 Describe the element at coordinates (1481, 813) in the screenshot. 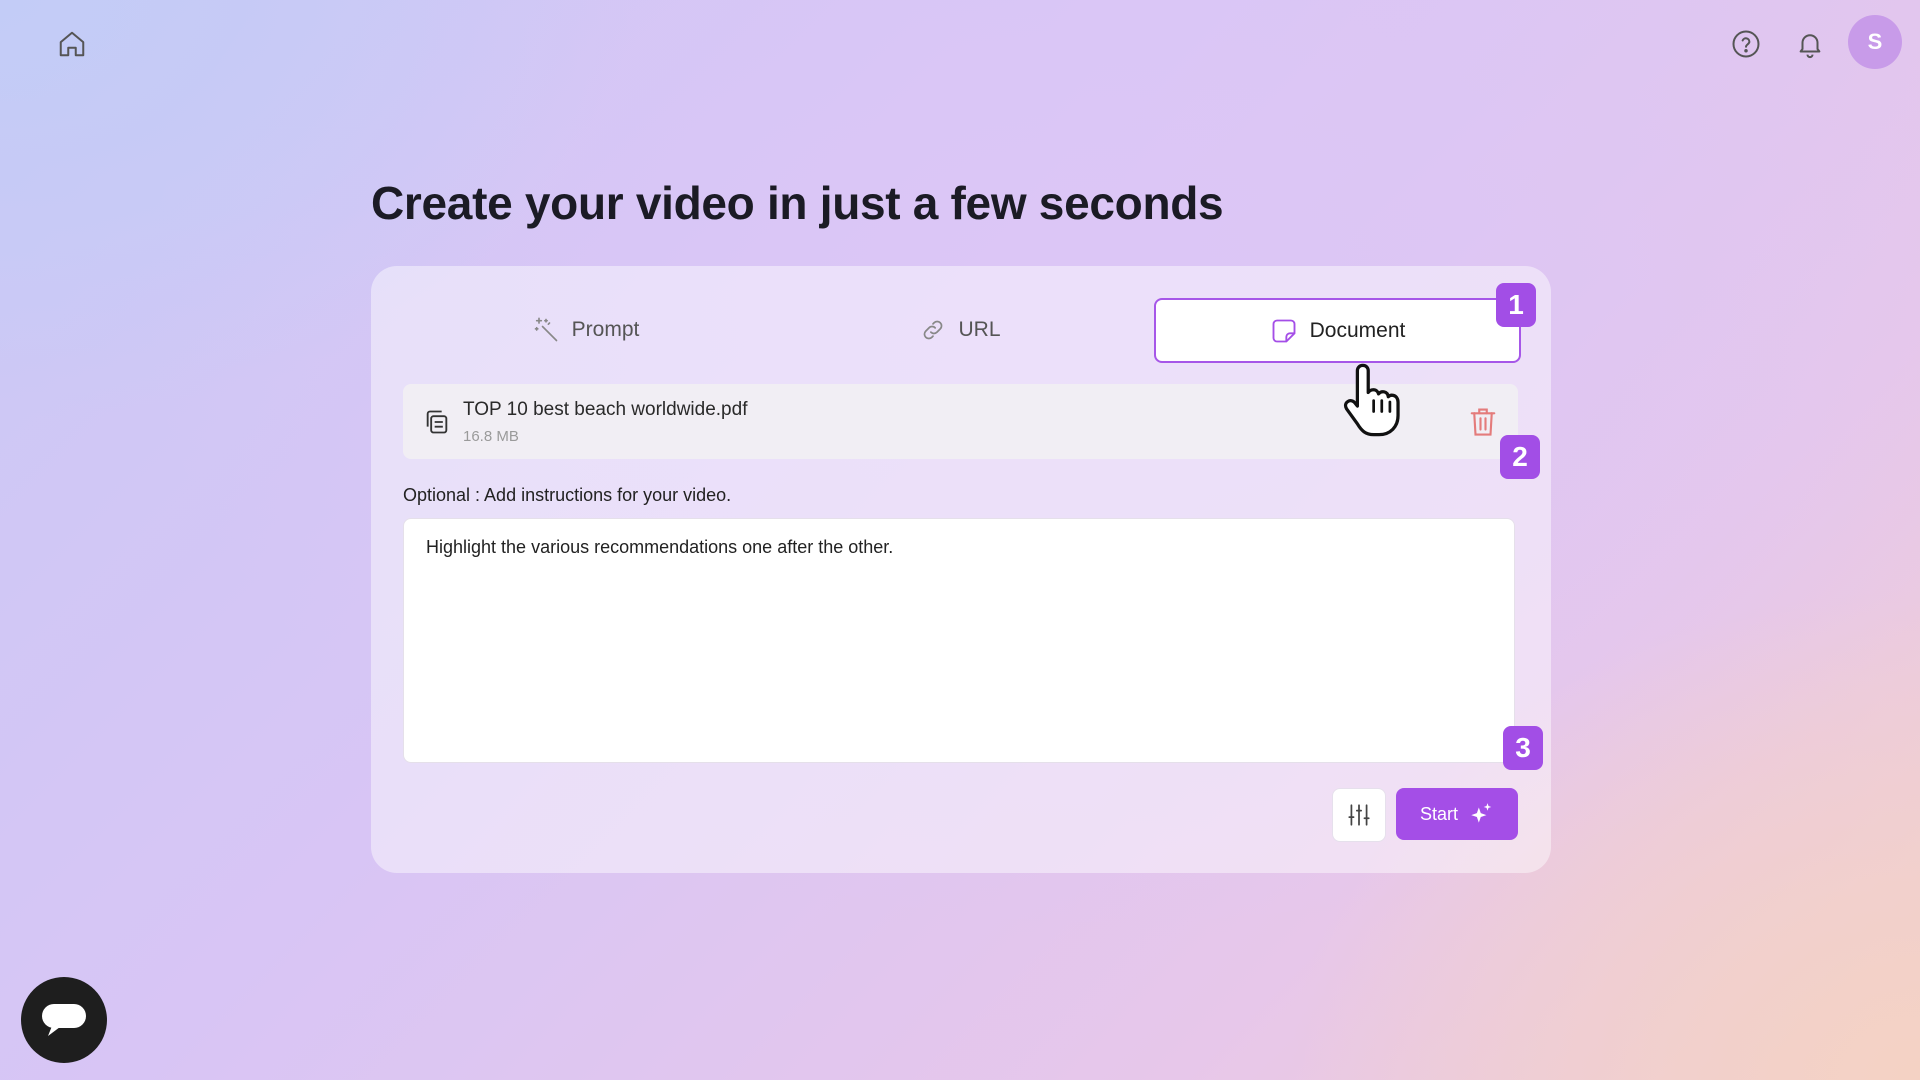

I see `sparkles-icon` at that location.